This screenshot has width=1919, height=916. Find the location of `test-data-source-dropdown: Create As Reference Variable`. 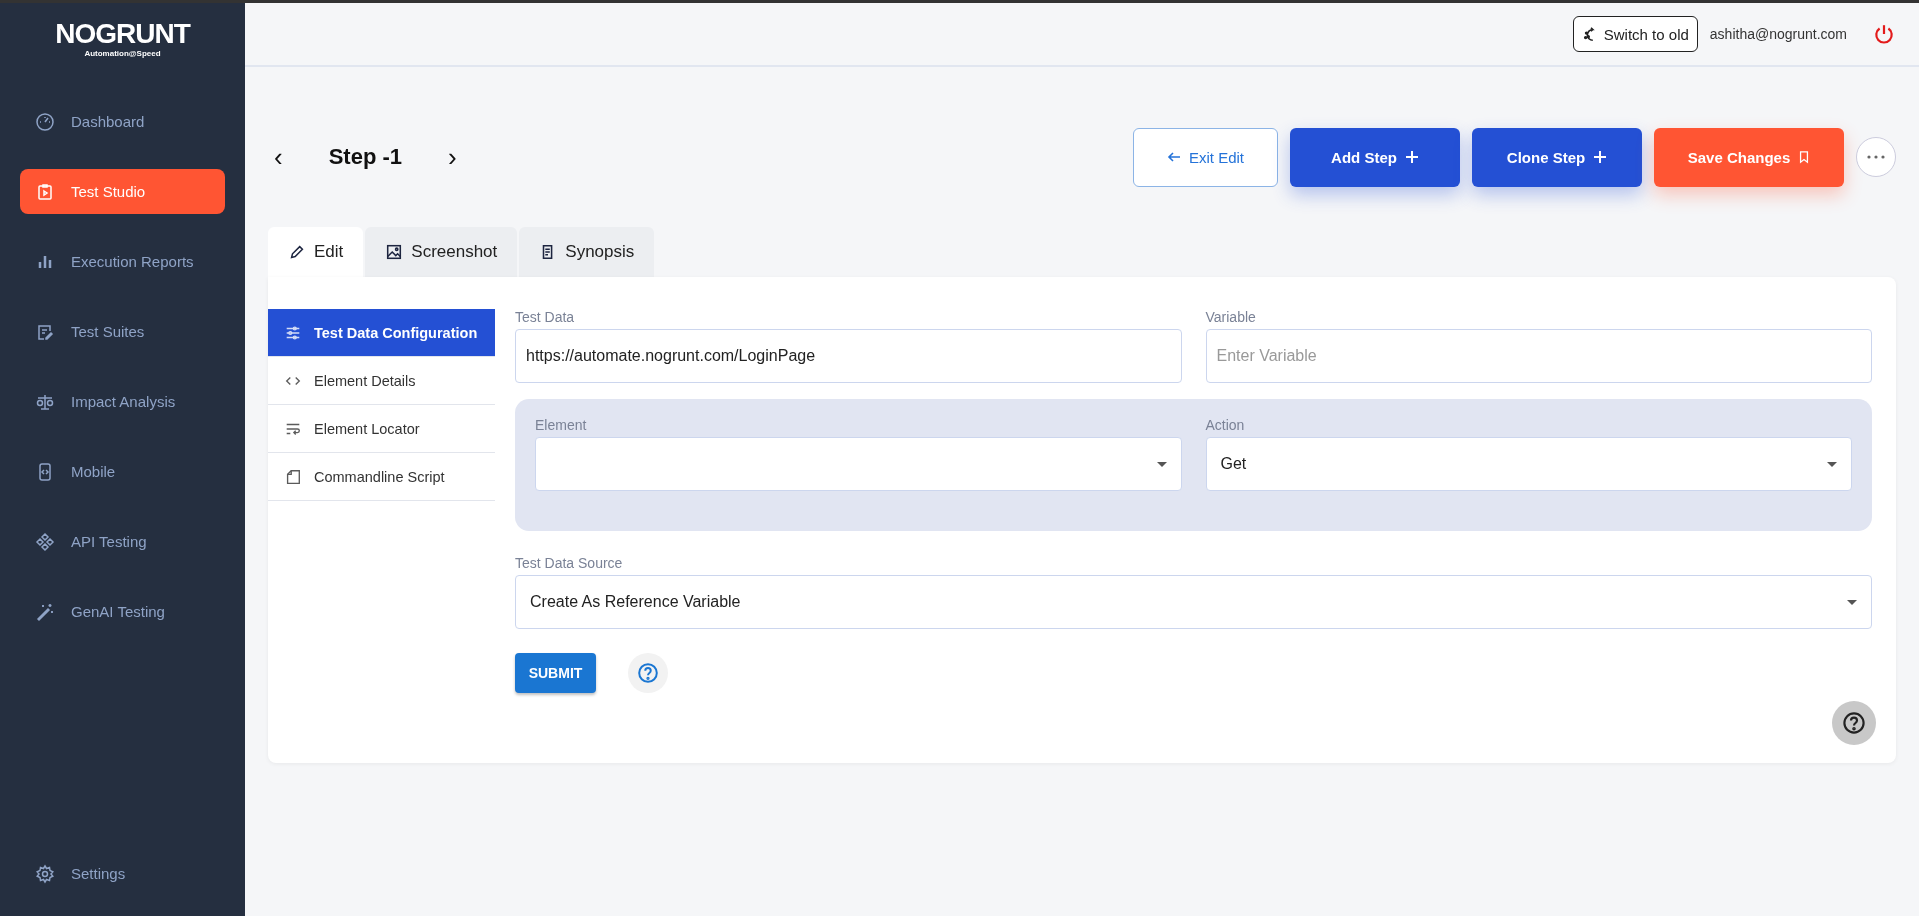

test-data-source-dropdown: Create As Reference Variable is located at coordinates (1193, 602).